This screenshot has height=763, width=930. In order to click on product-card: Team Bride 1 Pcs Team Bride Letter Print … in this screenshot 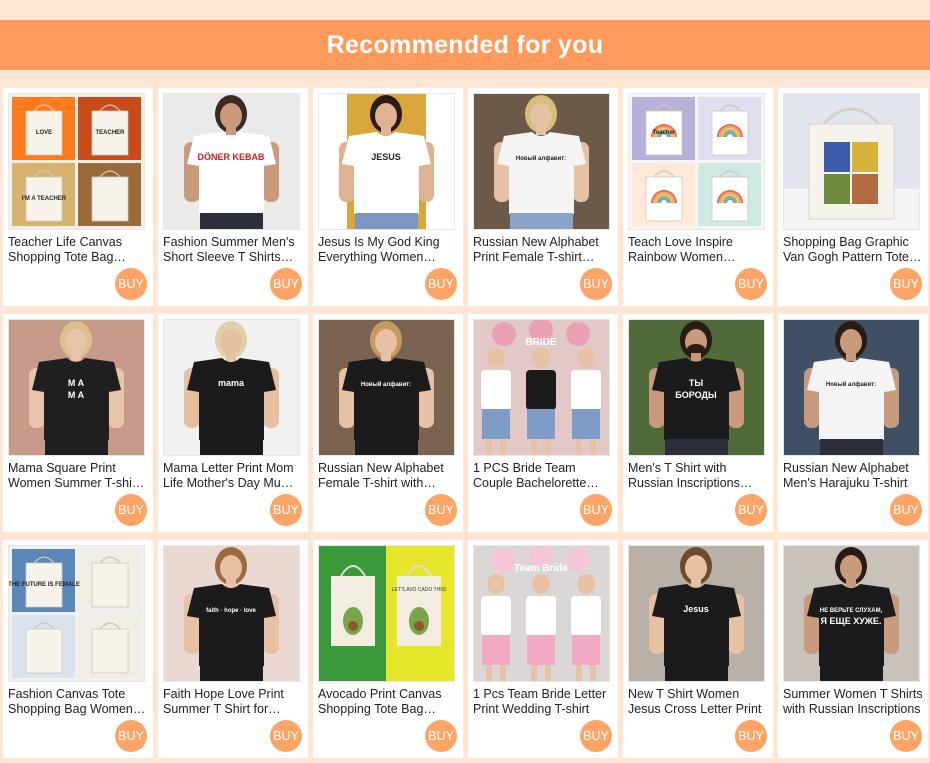, I will do `click(543, 649)`.